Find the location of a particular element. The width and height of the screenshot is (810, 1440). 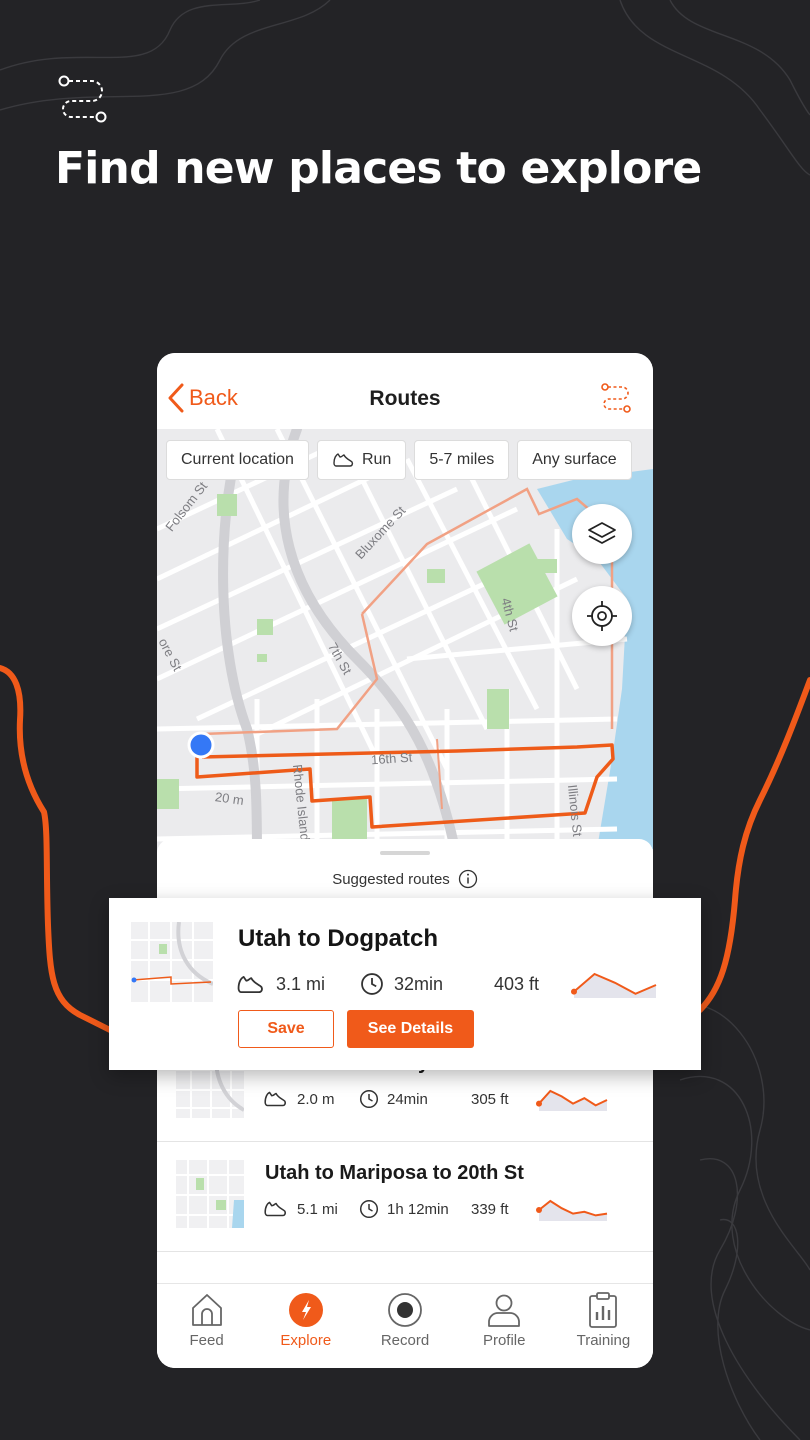

chip-label: Run is located at coordinates (376, 459).